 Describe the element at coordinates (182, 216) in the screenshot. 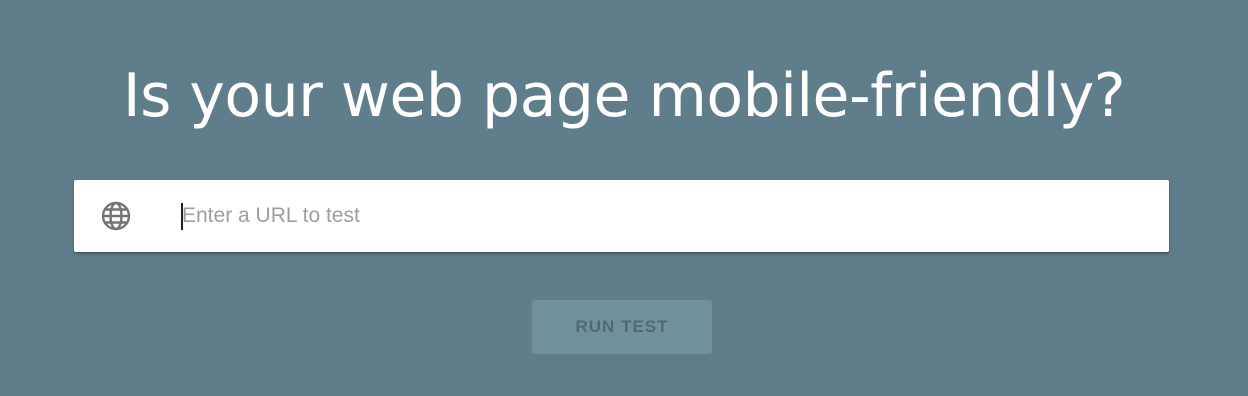

I see `text-cursor` at that location.